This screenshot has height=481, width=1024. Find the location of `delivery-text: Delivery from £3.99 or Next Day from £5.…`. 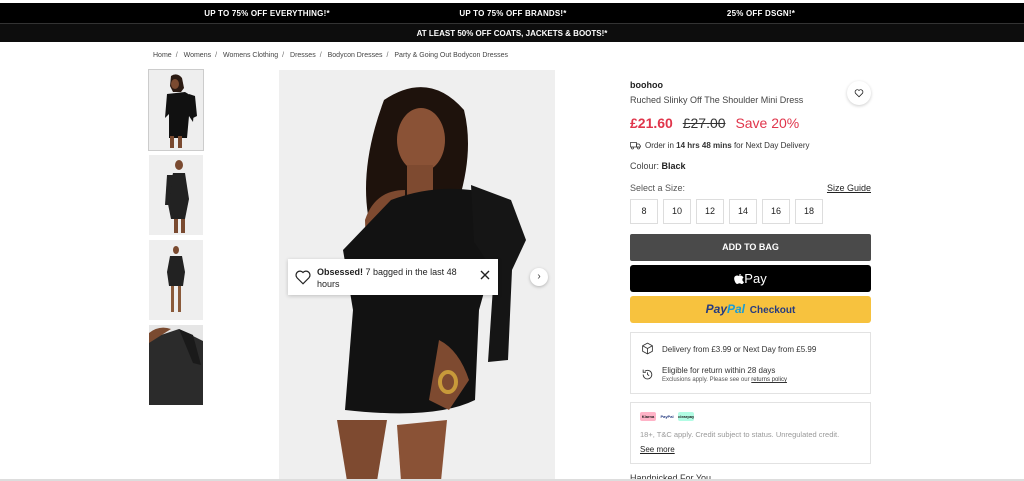

delivery-text: Delivery from £3.99 or Next Day from £5.… is located at coordinates (739, 349).